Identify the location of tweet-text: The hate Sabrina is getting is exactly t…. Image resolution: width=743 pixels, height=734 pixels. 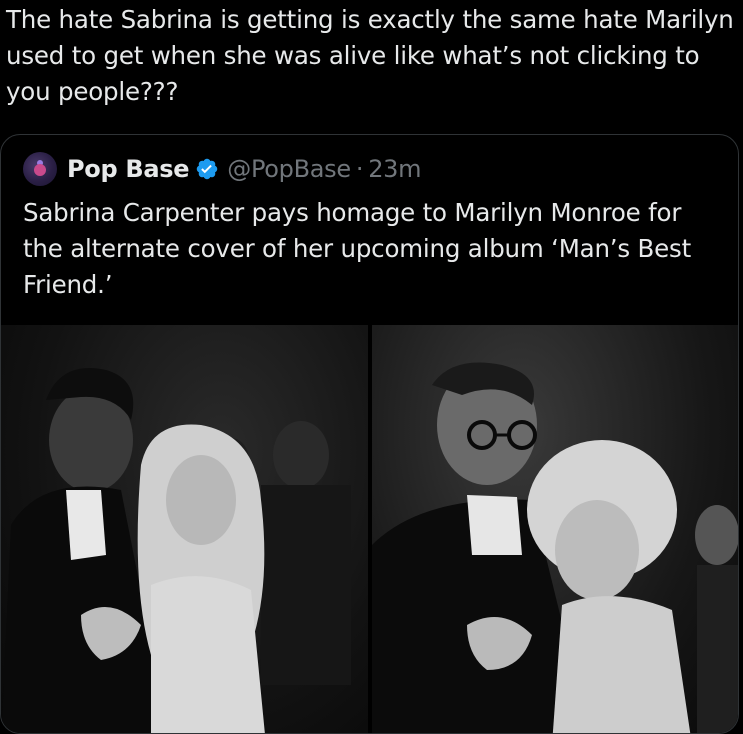
(370, 55).